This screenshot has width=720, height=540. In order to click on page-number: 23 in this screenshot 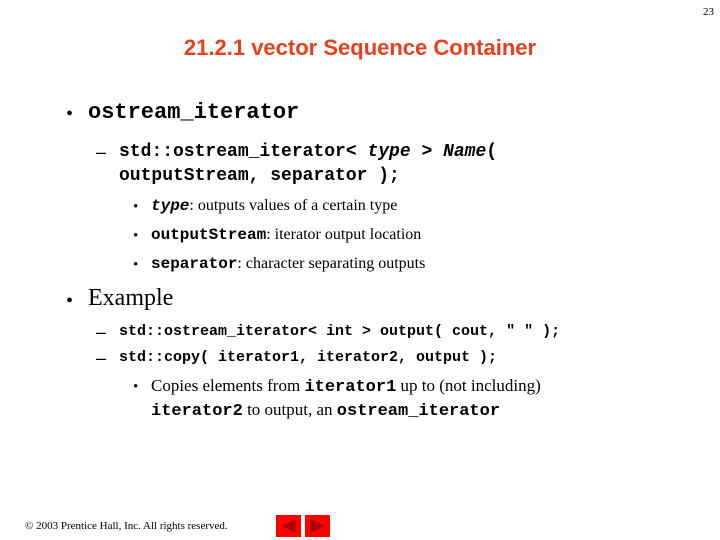, I will do `click(708, 12)`.